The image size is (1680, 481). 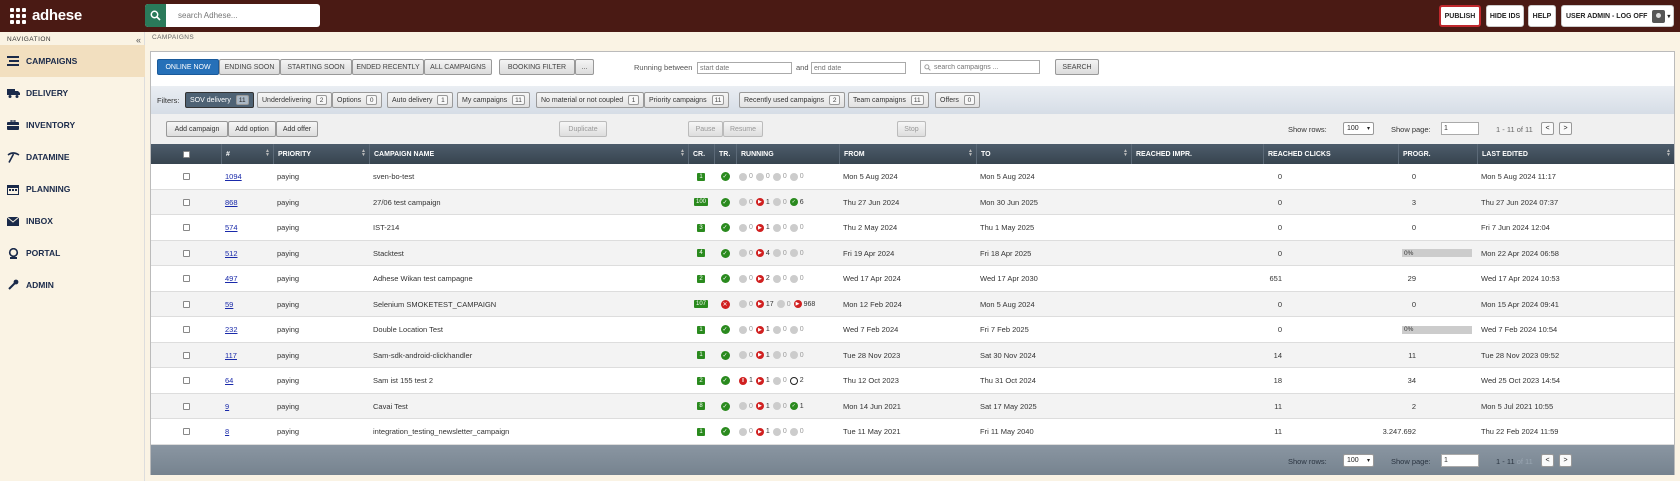 What do you see at coordinates (537, 67) in the screenshot?
I see `booking-filter-button: BOOKING FILTER` at bounding box center [537, 67].